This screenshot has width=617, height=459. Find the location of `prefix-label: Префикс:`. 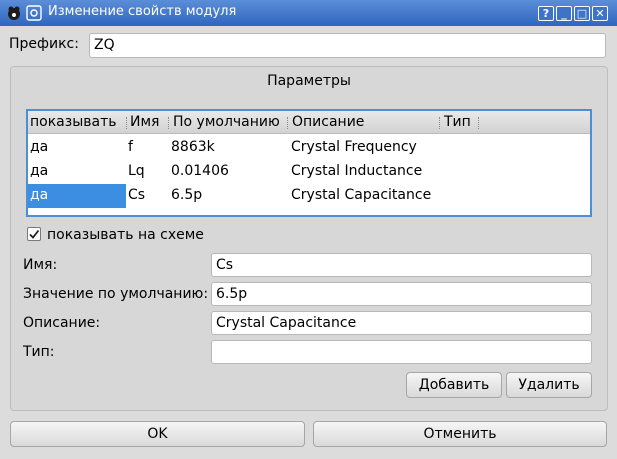

prefix-label: Префикс: is located at coordinates (44, 44).